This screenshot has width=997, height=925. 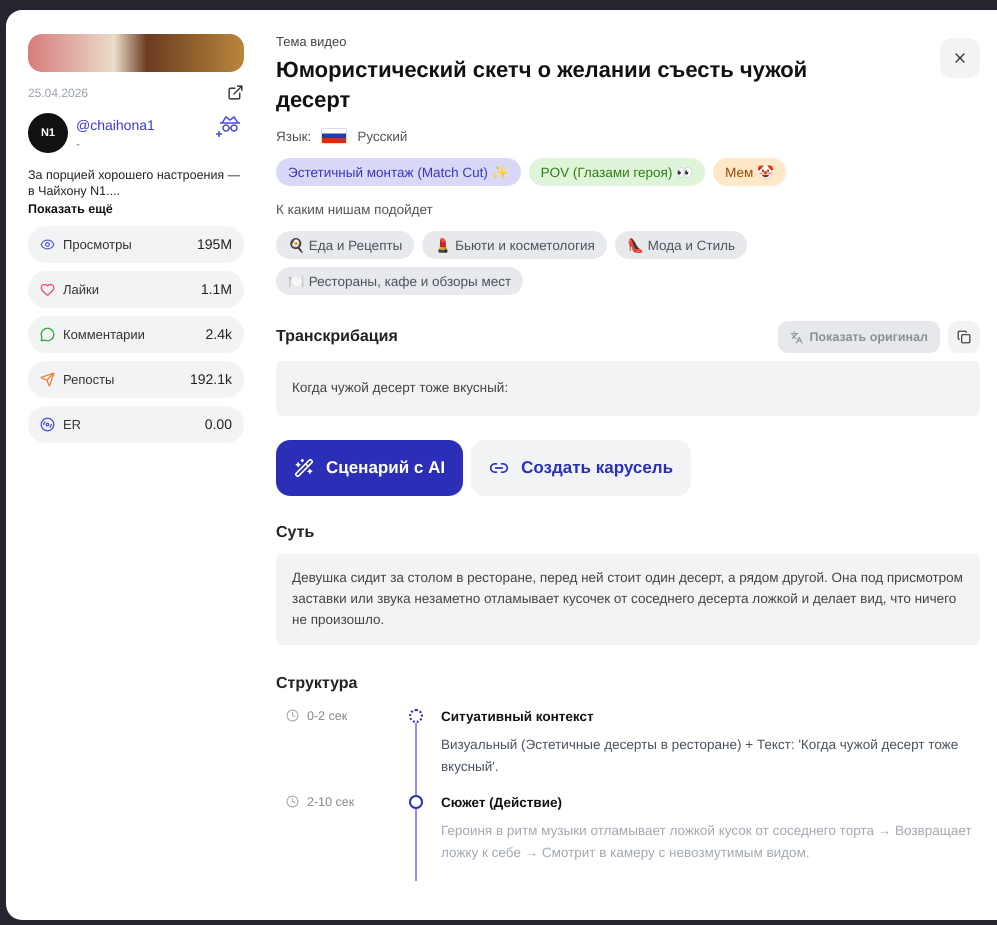 What do you see at coordinates (317, 684) in the screenshot?
I see `section-title: Структура` at bounding box center [317, 684].